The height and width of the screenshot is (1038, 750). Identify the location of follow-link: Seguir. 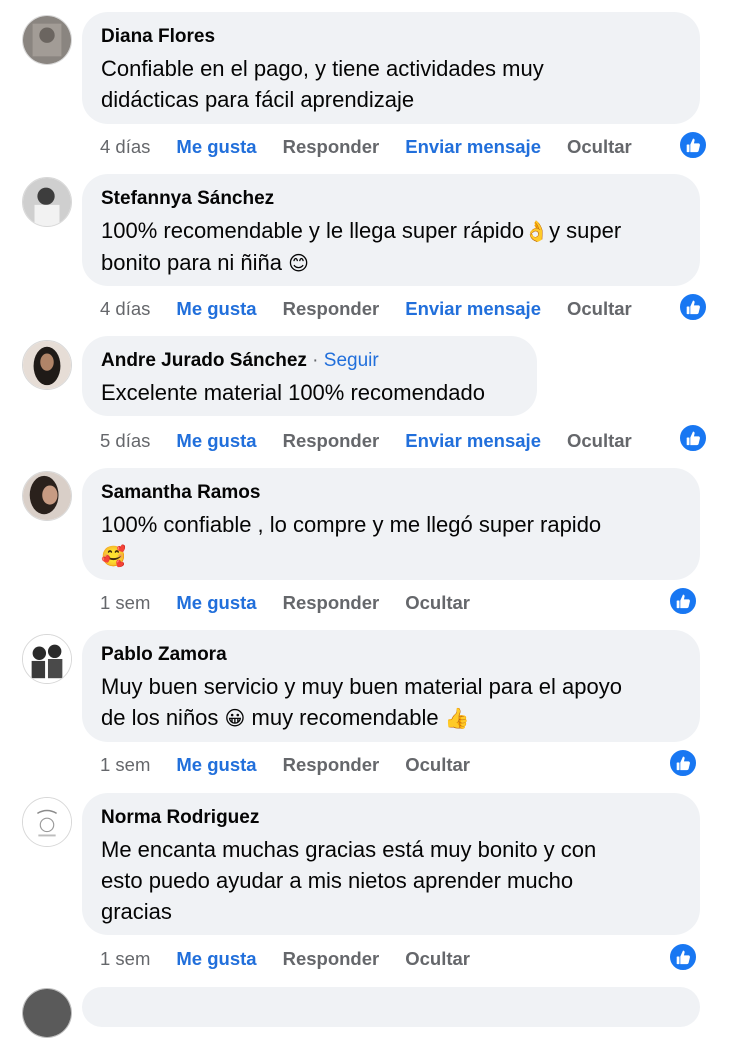
(351, 360).